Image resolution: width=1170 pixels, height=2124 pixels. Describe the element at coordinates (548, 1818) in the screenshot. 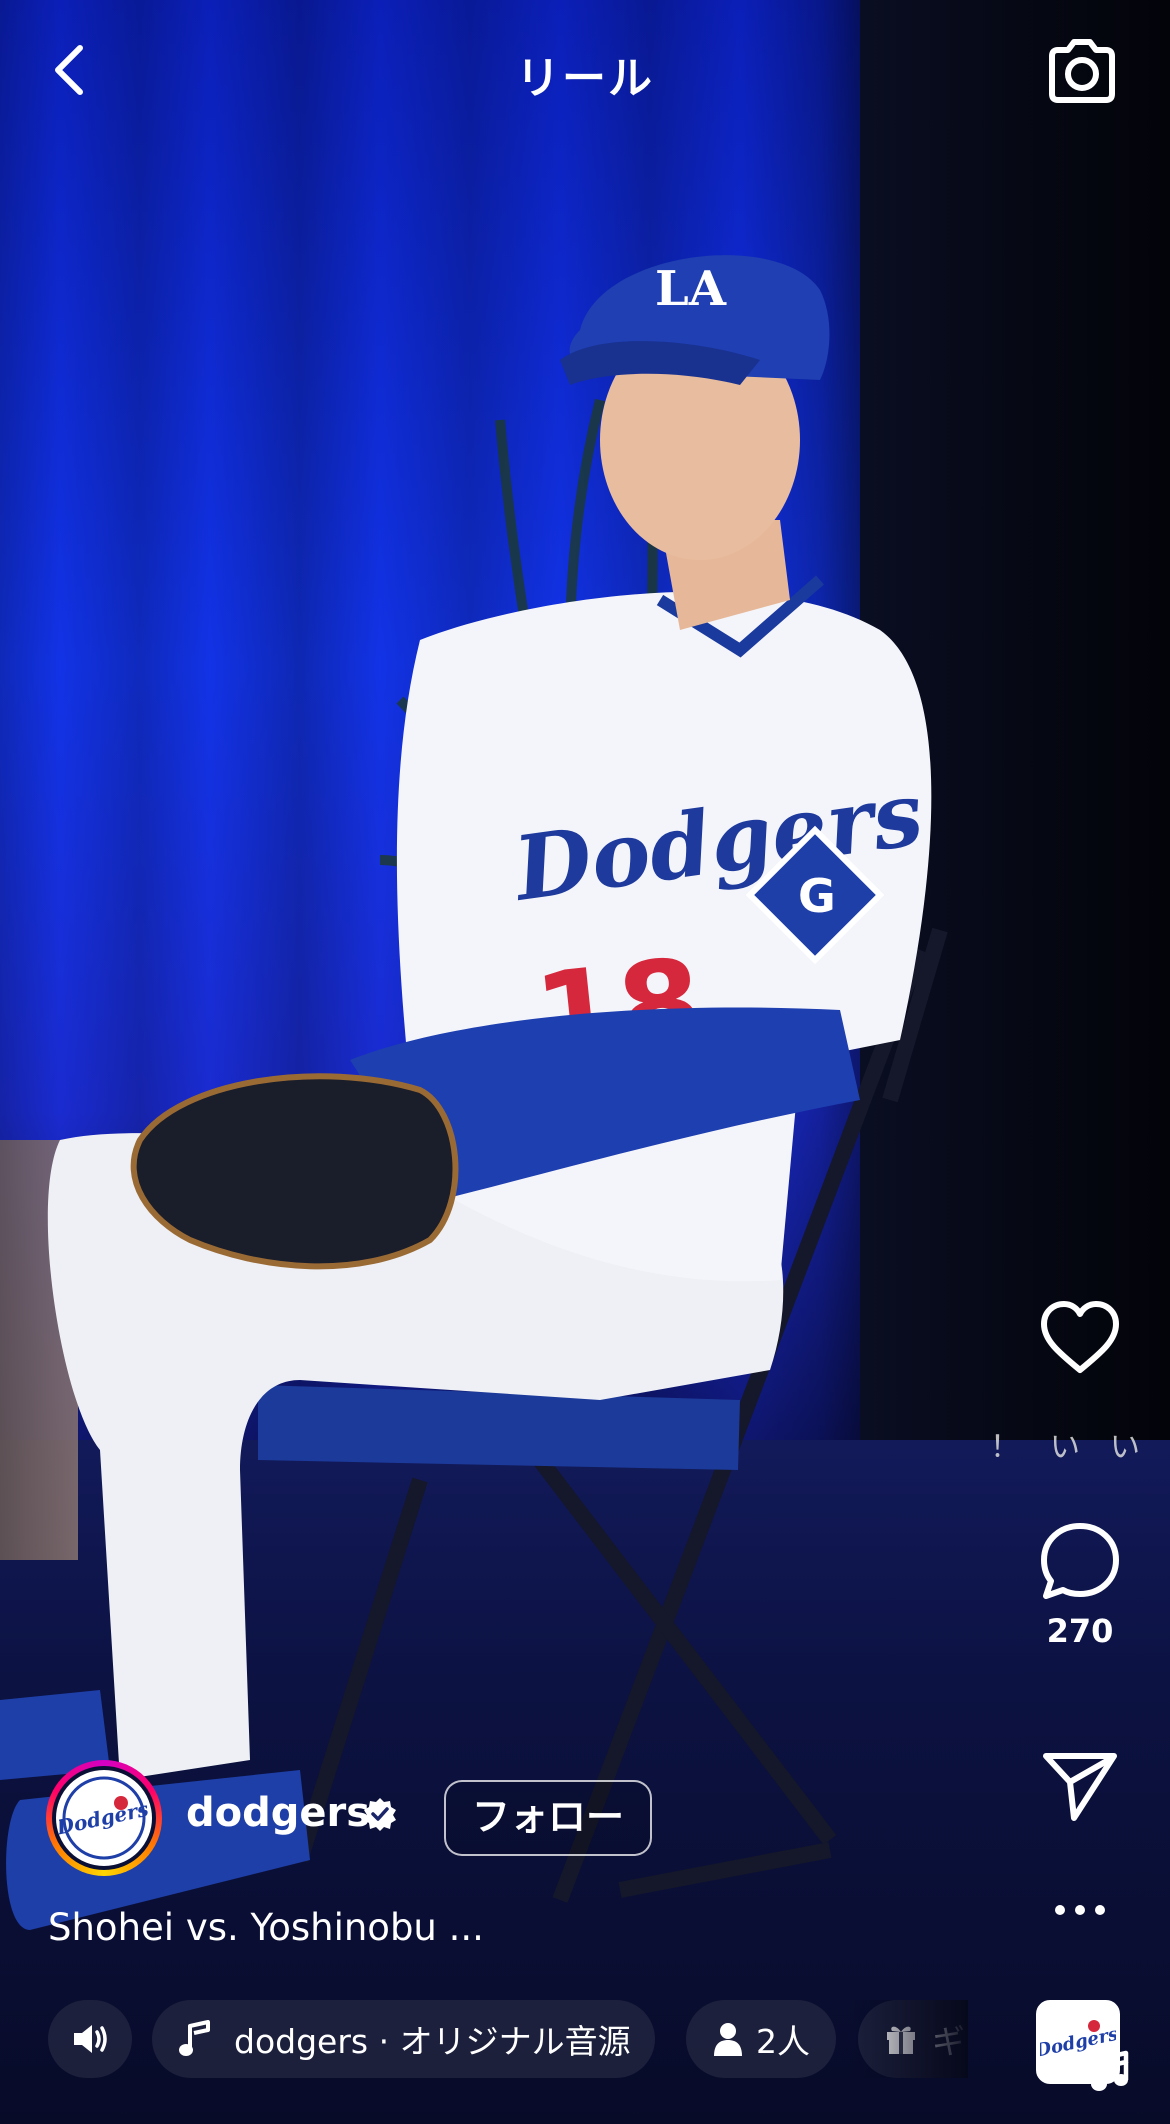

I see `follow-button: フォロー` at that location.